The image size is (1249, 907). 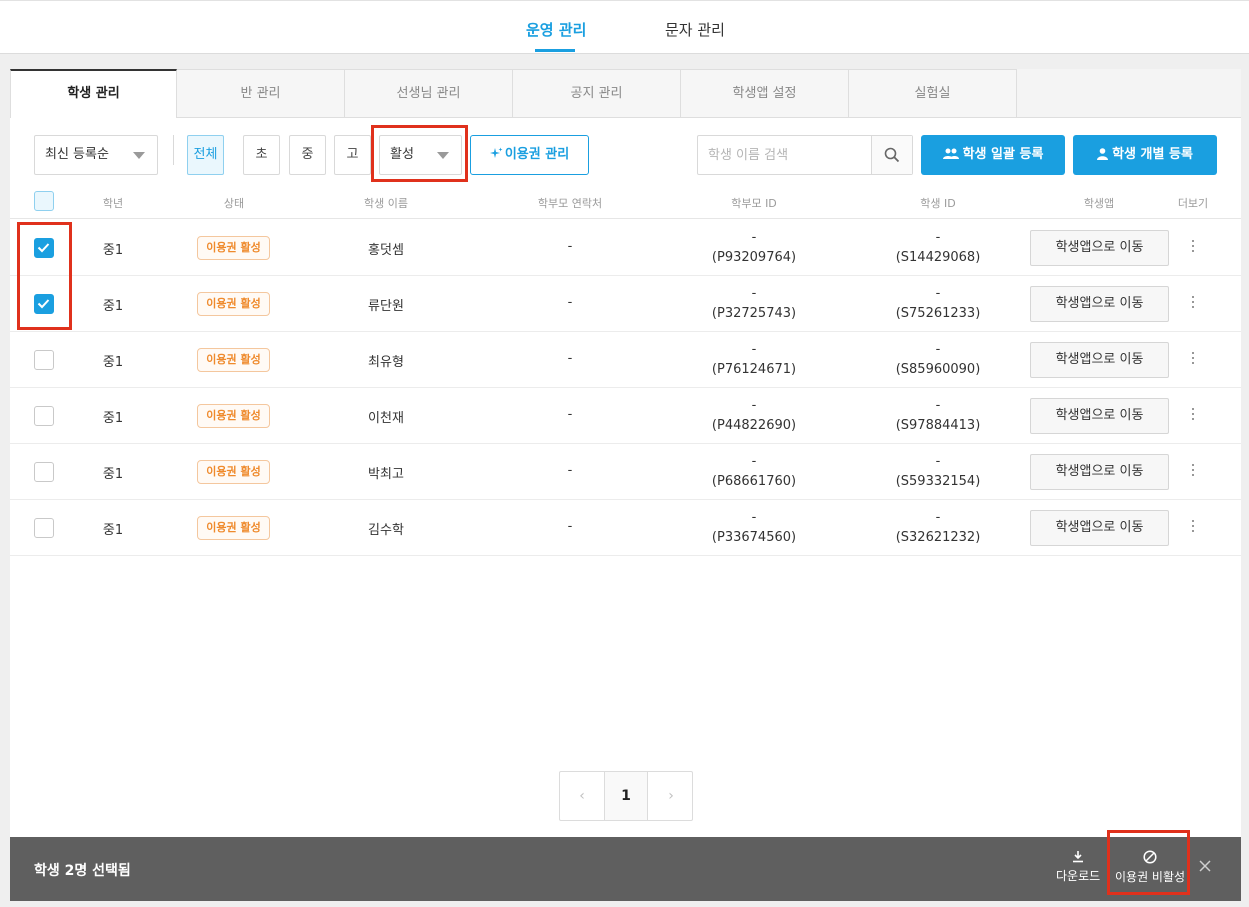 I want to click on parent-id-cell: - (P76124671), so click(x=754, y=360).